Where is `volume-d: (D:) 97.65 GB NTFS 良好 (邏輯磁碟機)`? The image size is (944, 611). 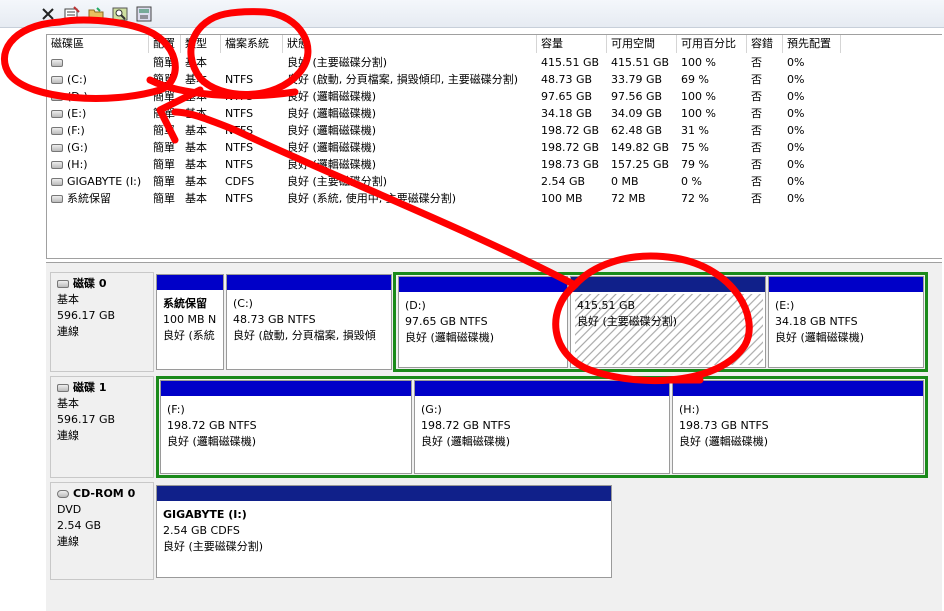 volume-d: (D:) 97.65 GB NTFS 良好 (邏輯磁碟機) is located at coordinates (483, 322).